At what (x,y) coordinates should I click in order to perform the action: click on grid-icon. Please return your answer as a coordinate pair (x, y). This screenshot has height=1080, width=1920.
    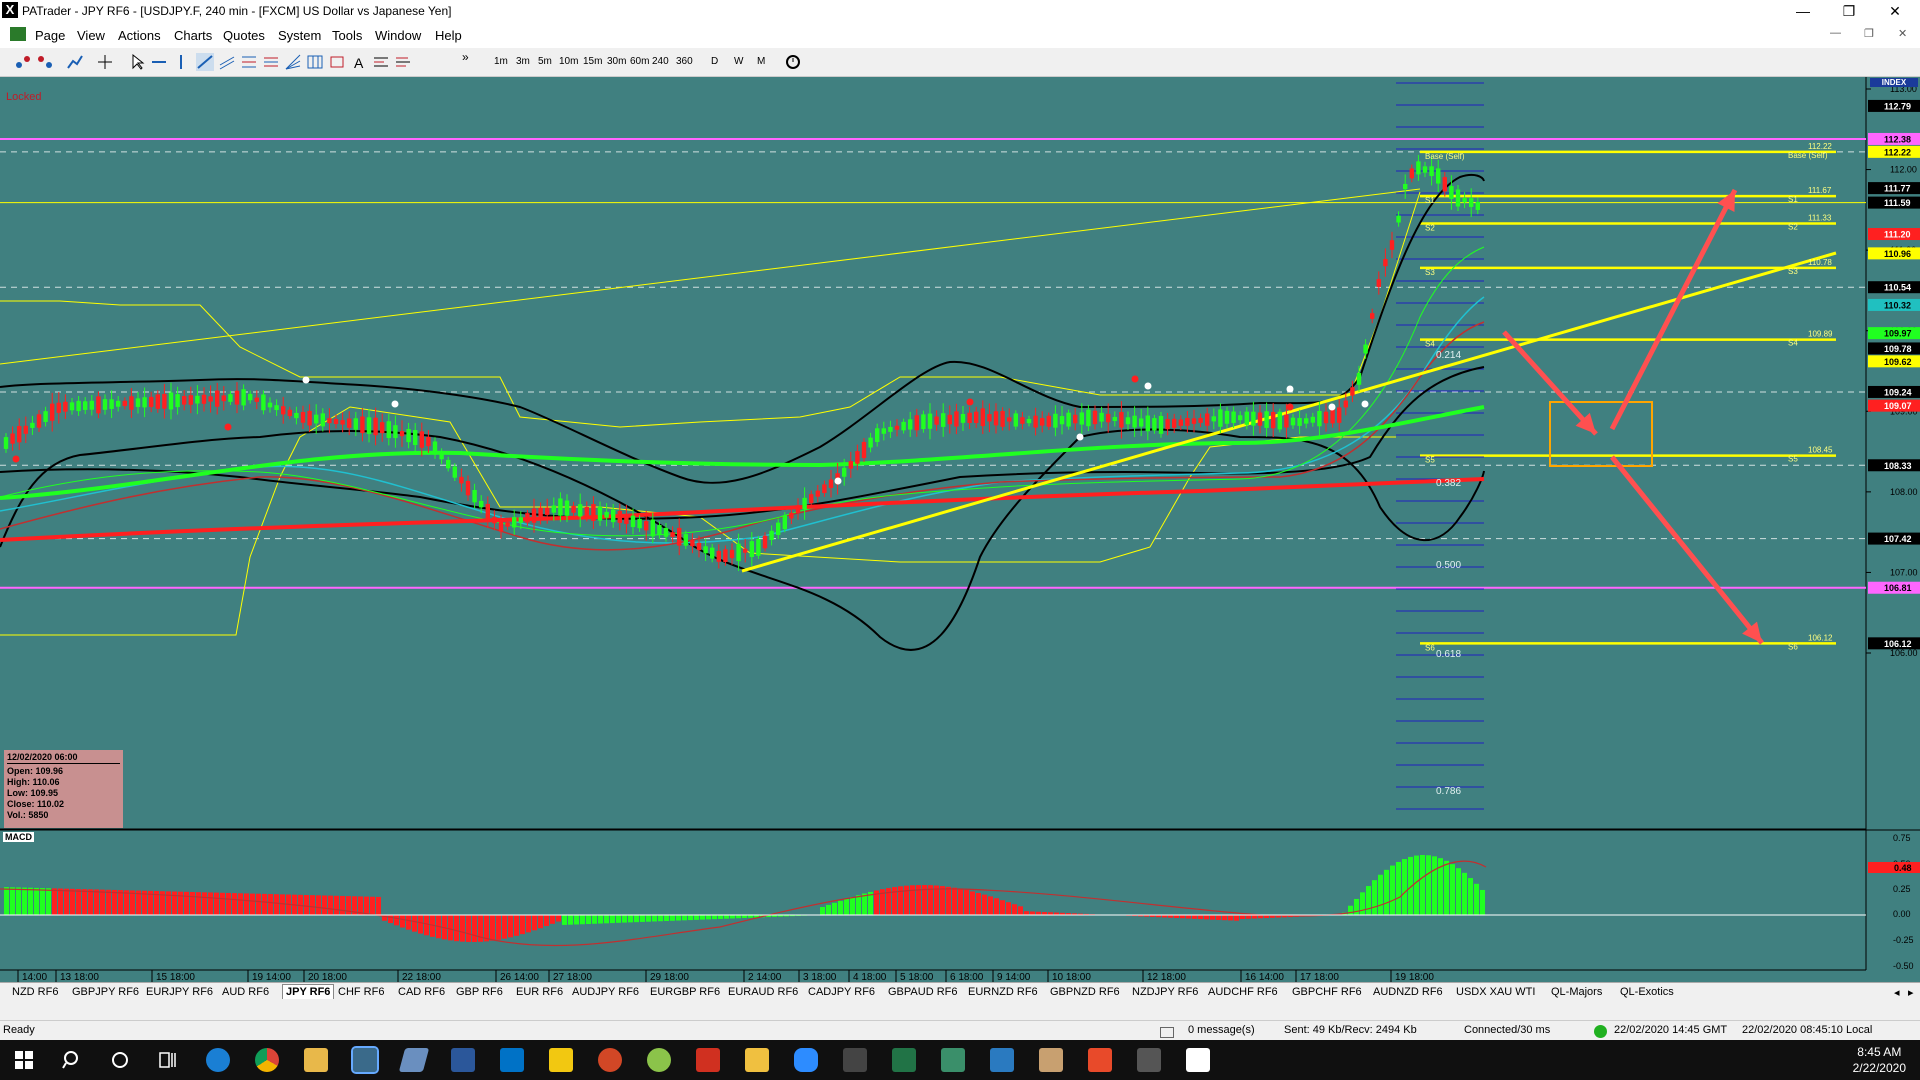
    Looking at the image, I should click on (315, 62).